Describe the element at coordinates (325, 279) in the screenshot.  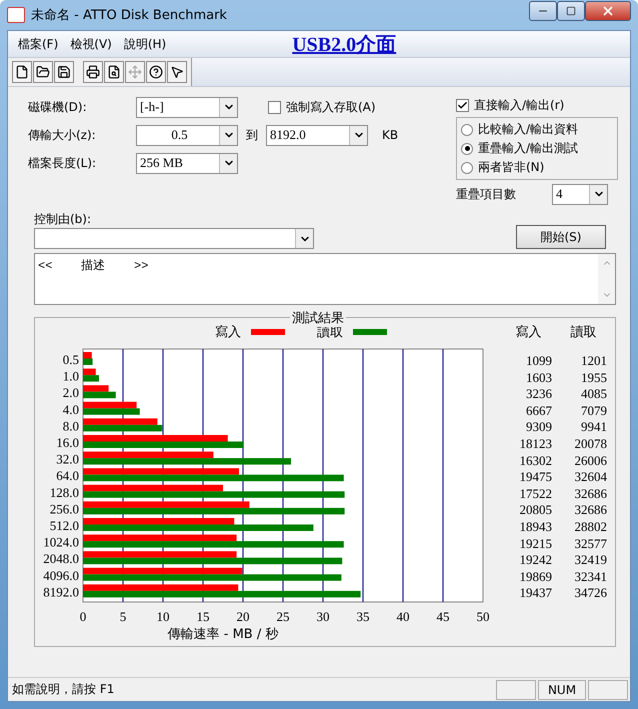
I see `description-field: << 描述 >>` at that location.